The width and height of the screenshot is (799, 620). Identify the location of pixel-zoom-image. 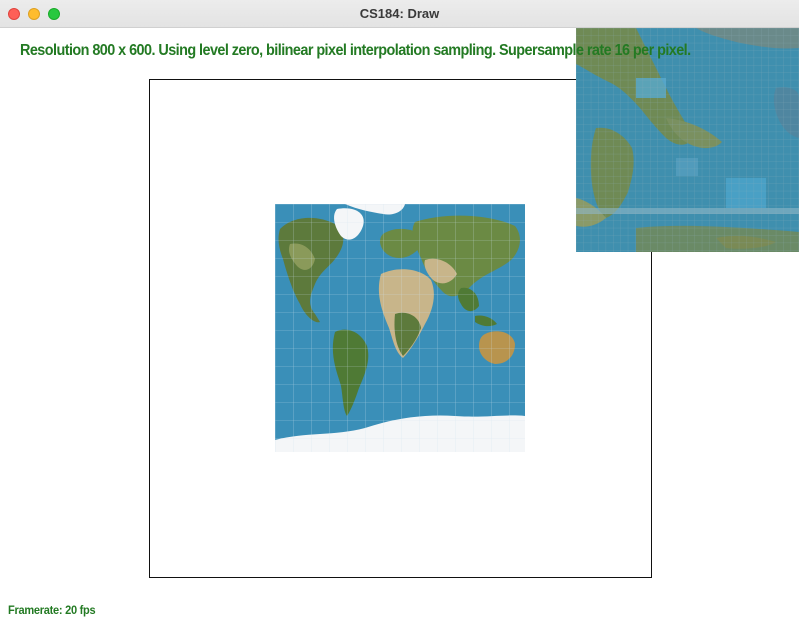
(687, 140).